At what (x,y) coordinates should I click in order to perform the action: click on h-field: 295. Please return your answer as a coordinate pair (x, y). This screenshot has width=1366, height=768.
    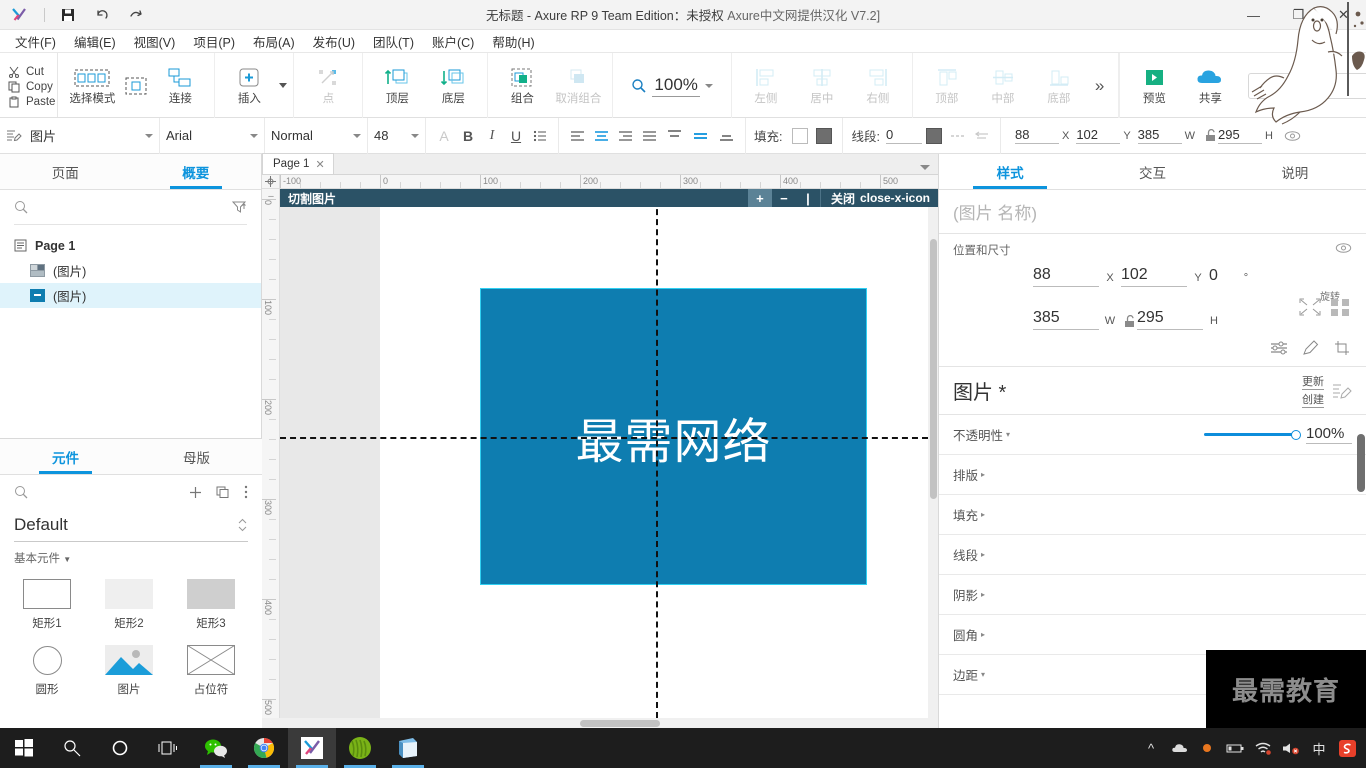
    Looking at the image, I should click on (1170, 319).